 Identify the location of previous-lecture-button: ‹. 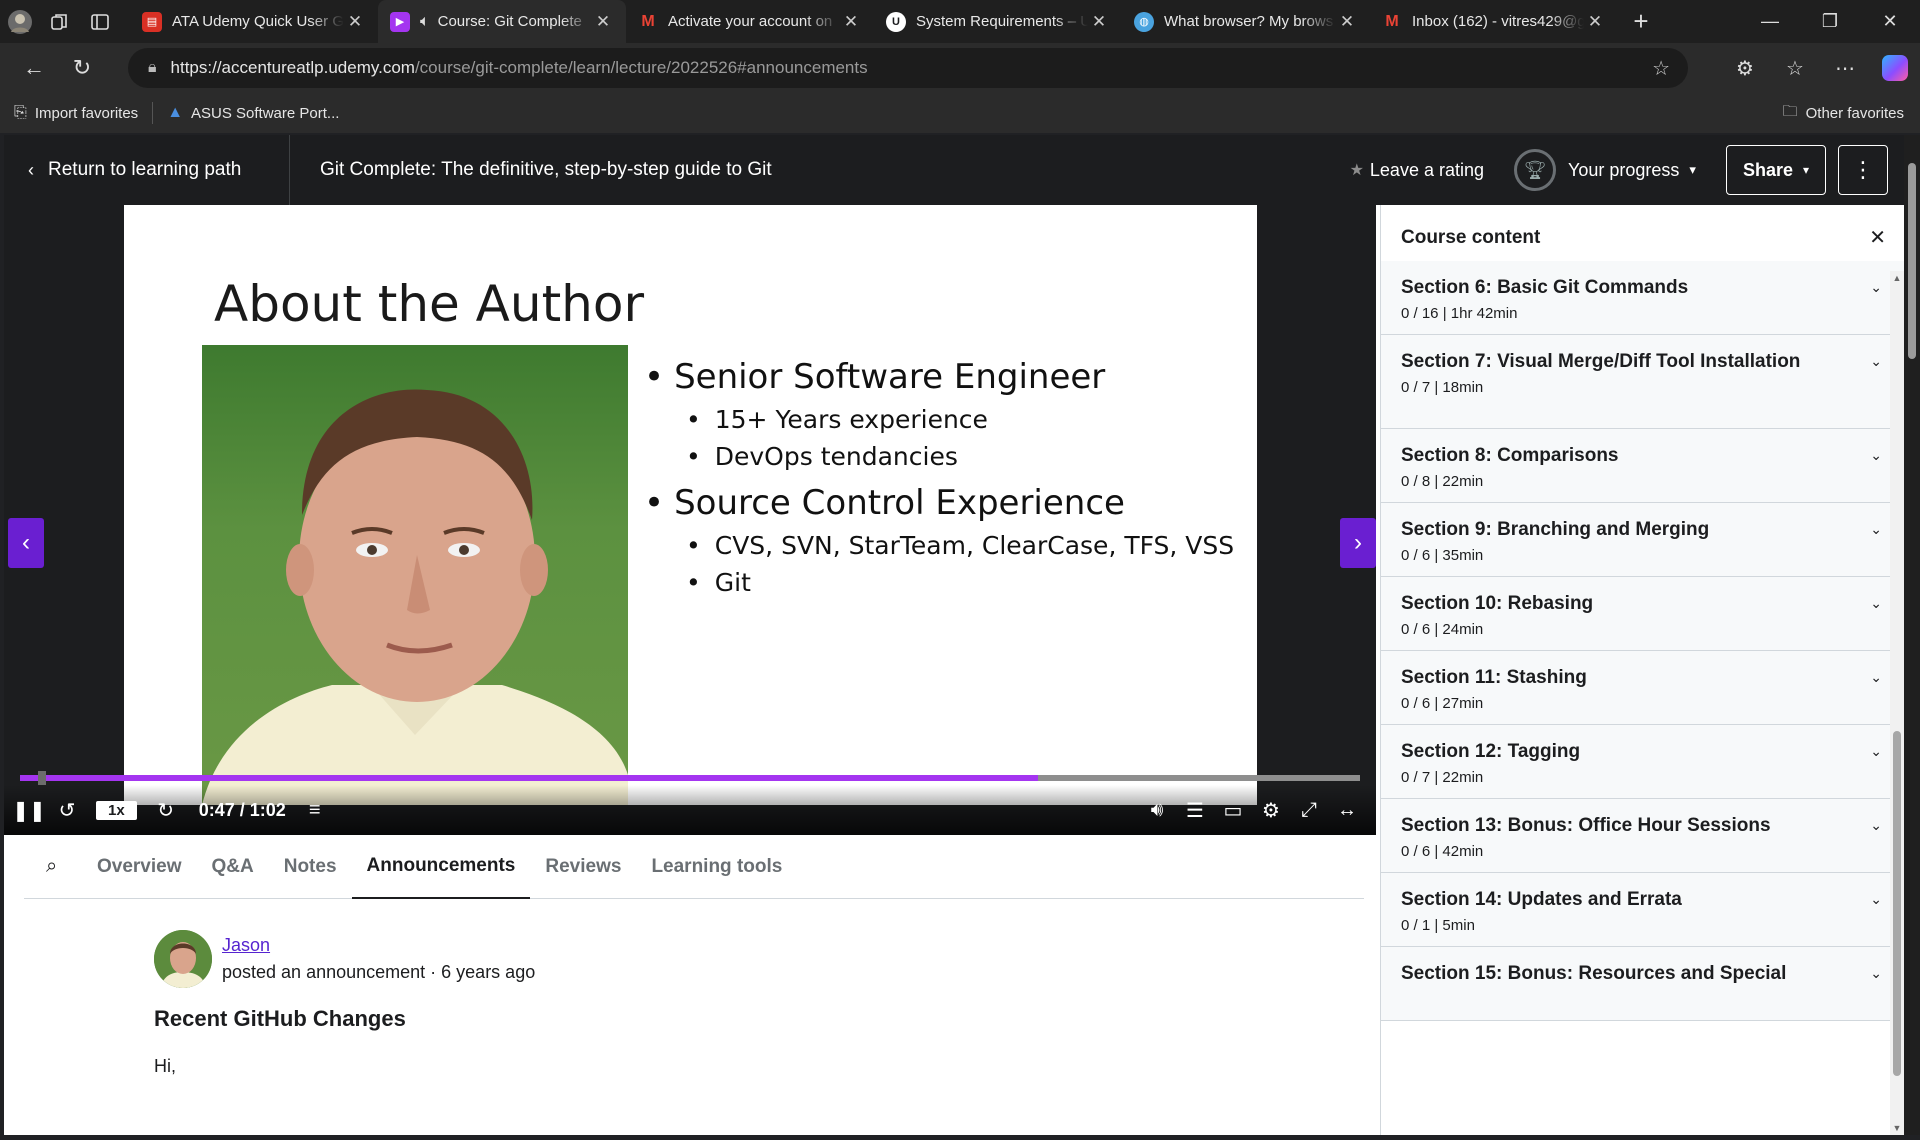
(26, 543).